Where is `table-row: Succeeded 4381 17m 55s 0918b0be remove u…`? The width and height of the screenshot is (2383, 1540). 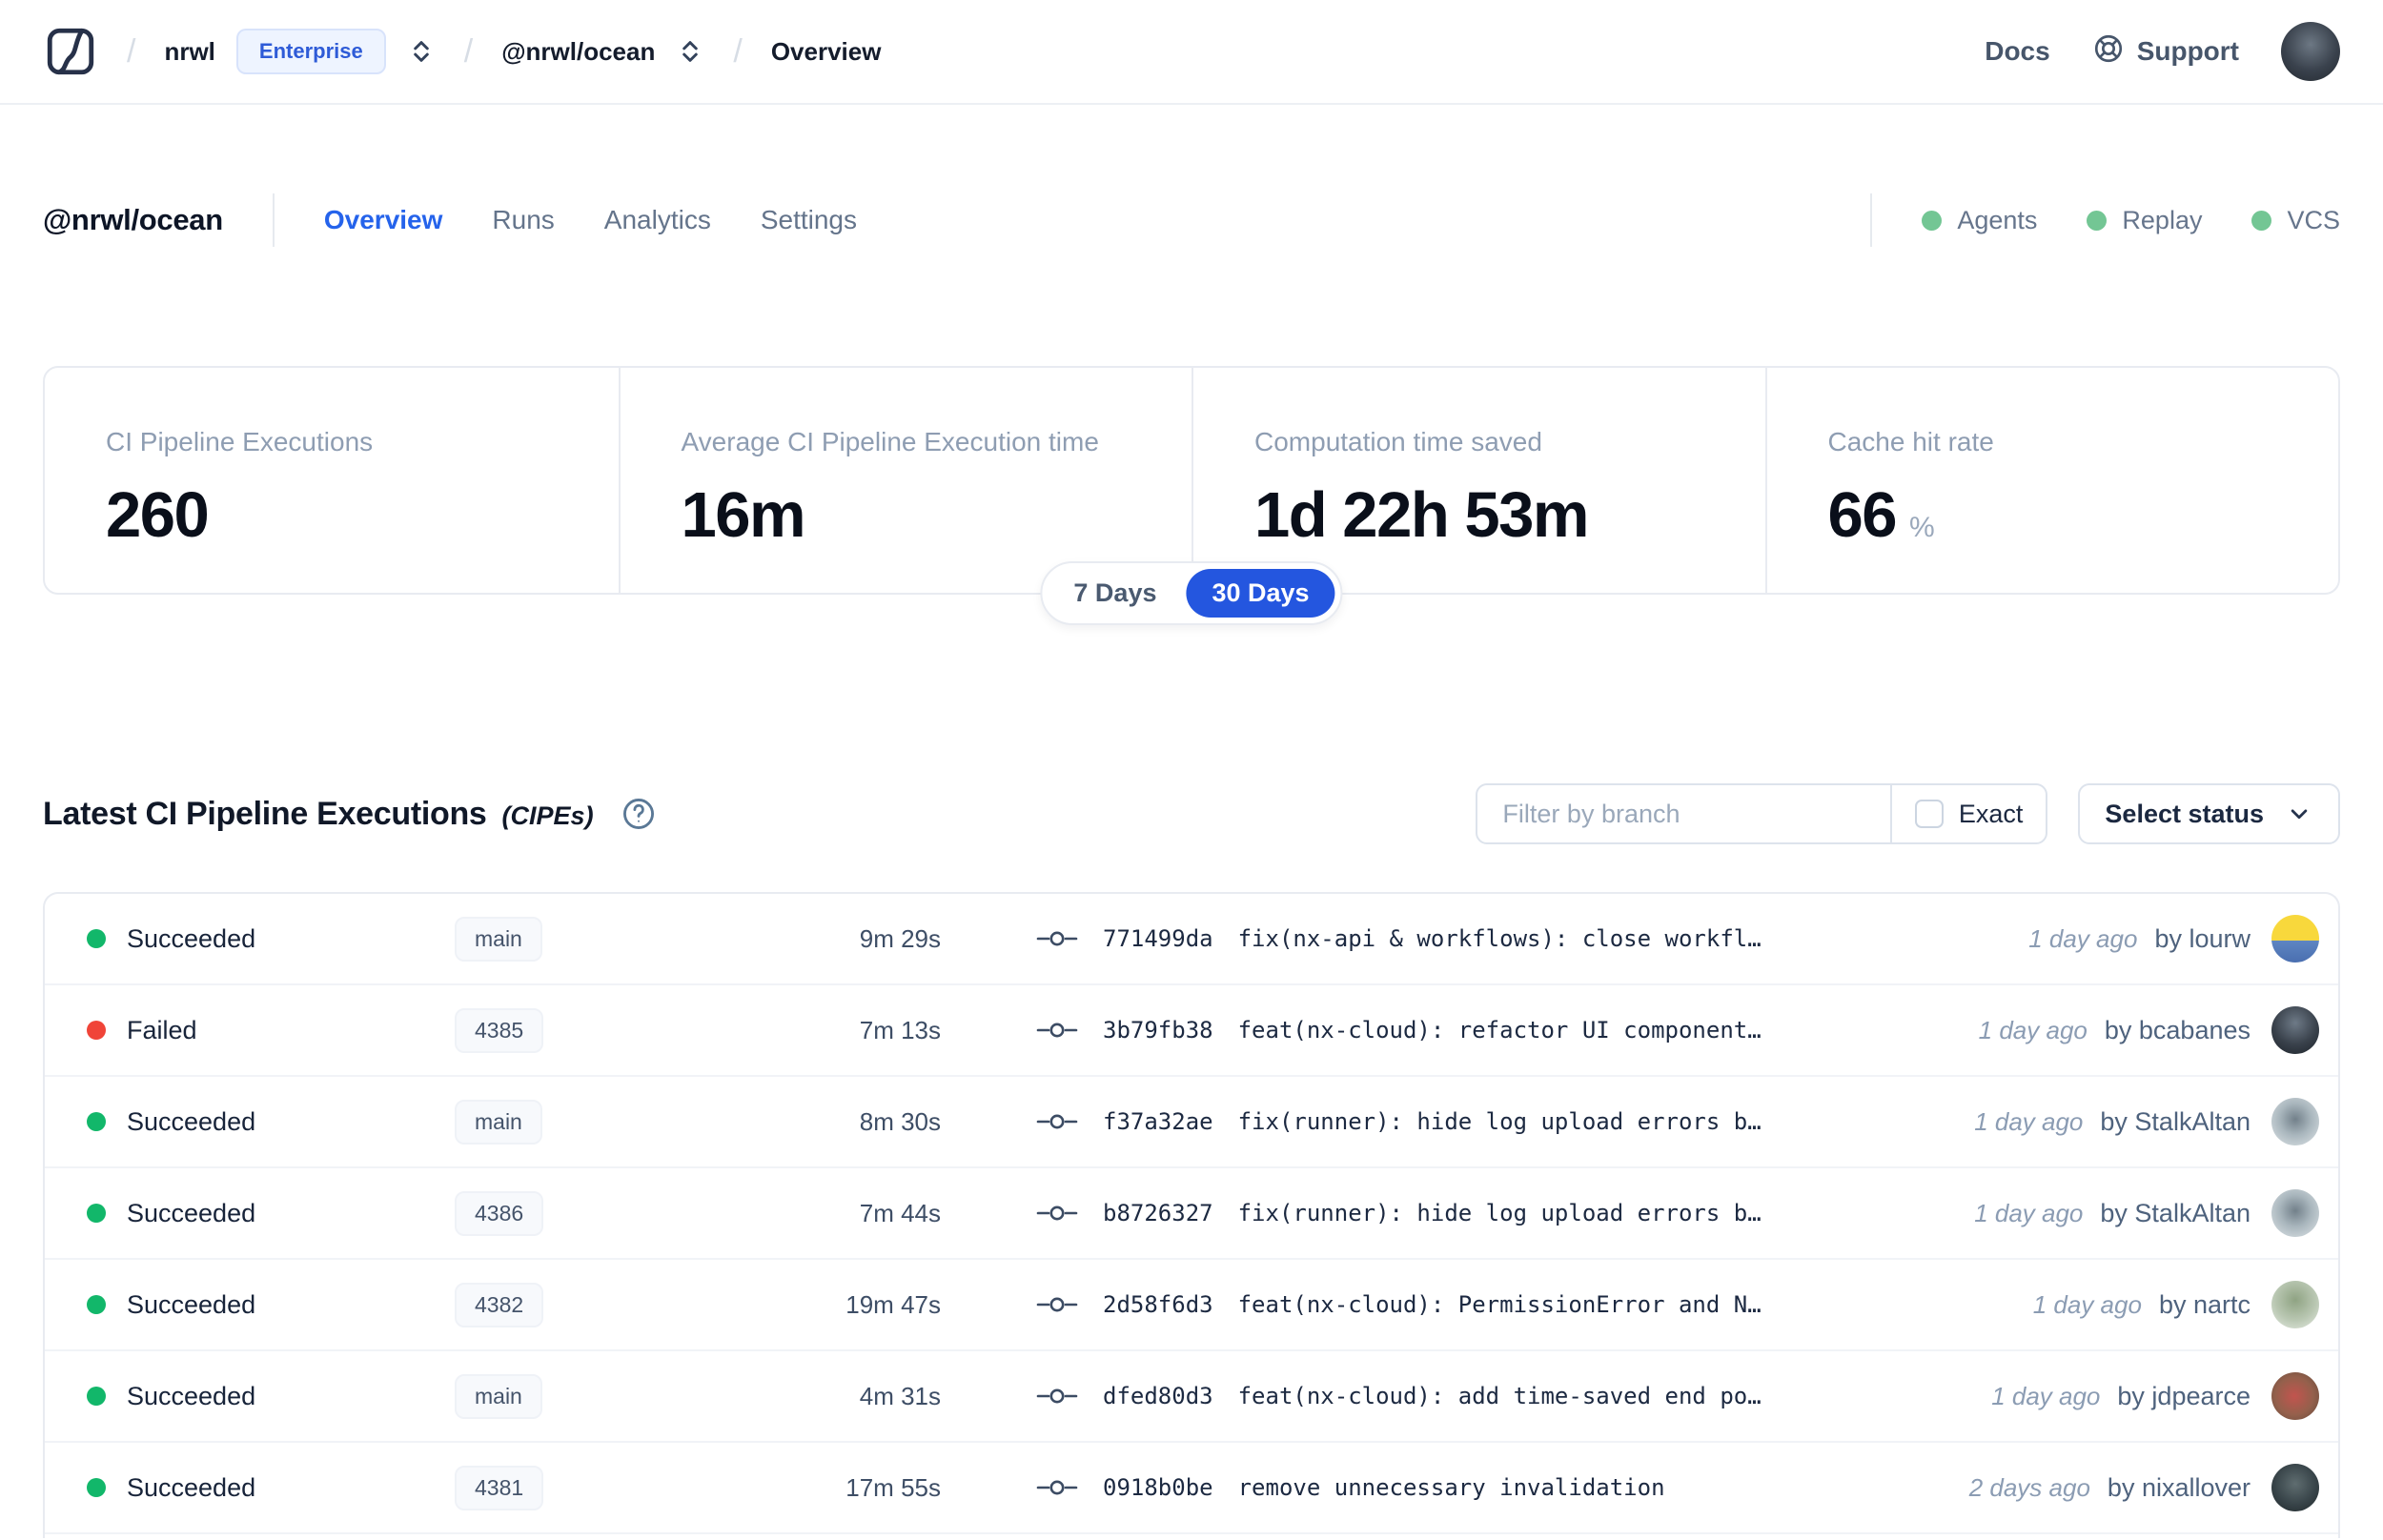
table-row: Succeeded 4381 17m 55s 0918b0be remove u… is located at coordinates (1191, 1488).